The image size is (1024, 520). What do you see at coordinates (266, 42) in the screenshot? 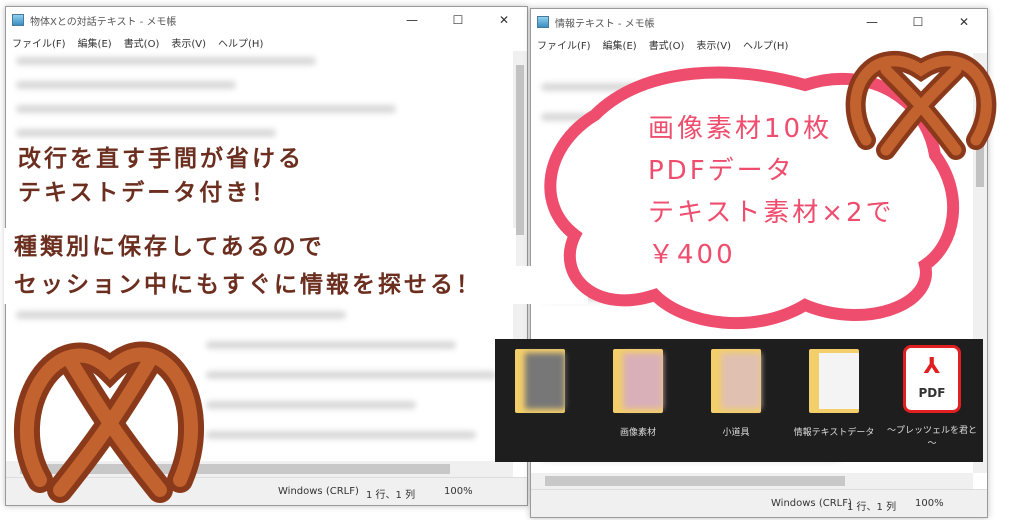
I see `menu-bar: ファイル(F) 編集(E) 書式(O) 表示(V) ヘルプ(H)` at bounding box center [266, 42].